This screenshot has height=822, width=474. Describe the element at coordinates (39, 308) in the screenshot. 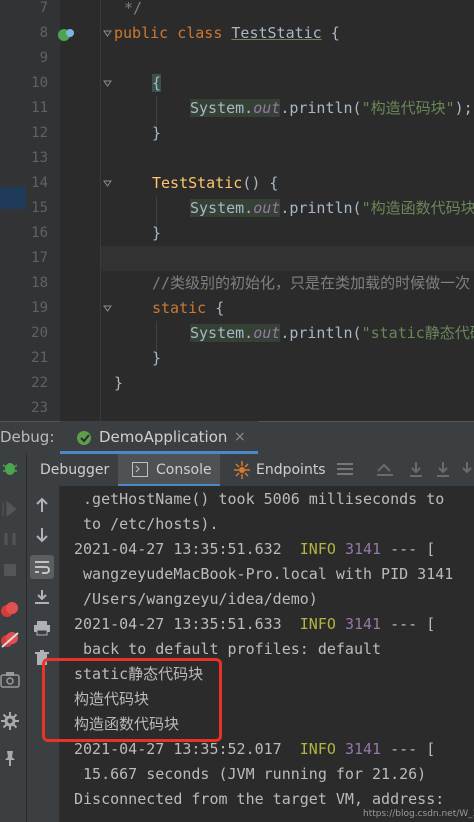

I see `line-number: 19` at that location.